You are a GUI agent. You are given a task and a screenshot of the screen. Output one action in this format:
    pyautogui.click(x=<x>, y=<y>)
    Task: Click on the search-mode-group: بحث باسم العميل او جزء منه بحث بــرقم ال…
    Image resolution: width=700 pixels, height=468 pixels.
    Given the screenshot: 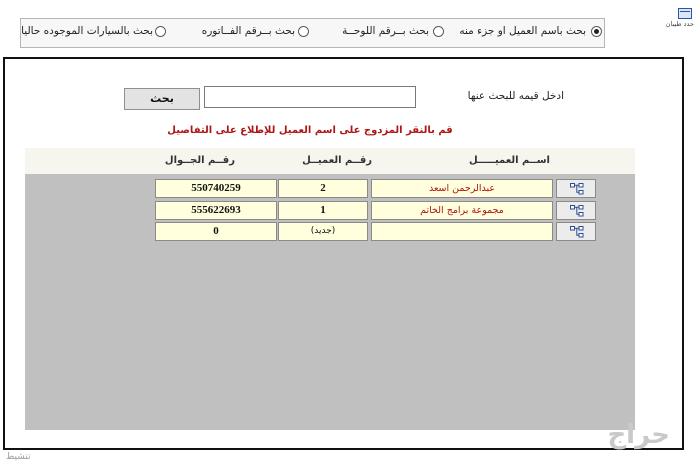 What is the action you would take?
    pyautogui.click(x=312, y=33)
    